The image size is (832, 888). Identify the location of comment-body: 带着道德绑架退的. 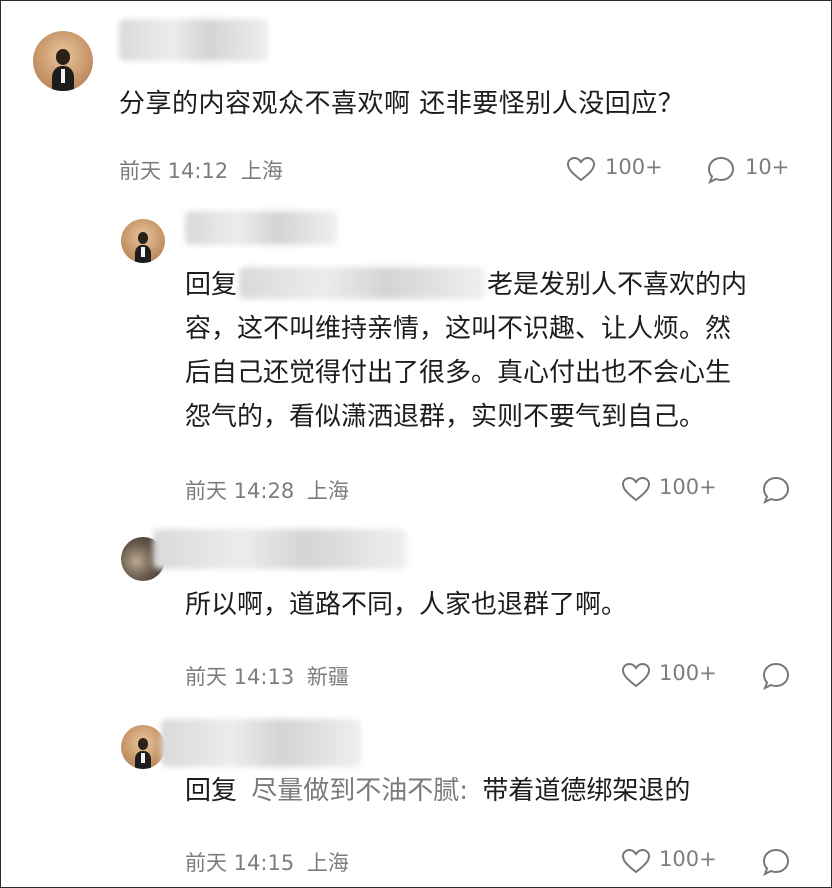
(586, 791).